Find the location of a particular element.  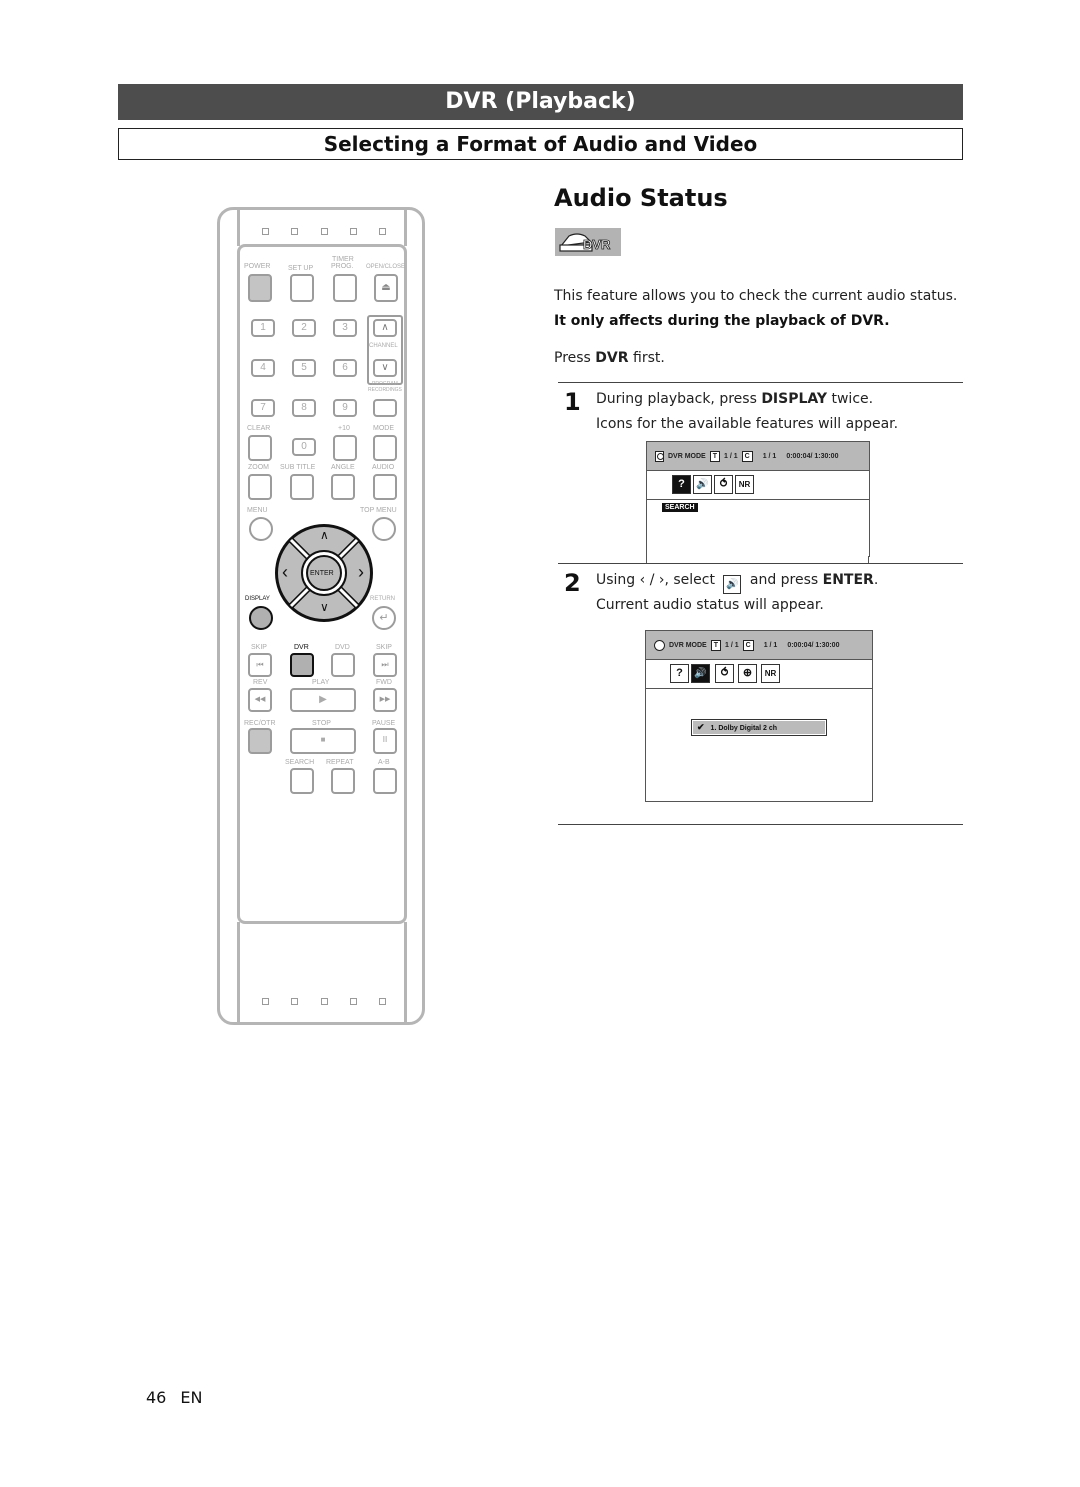

ab-repeat-button is located at coordinates (385, 781).